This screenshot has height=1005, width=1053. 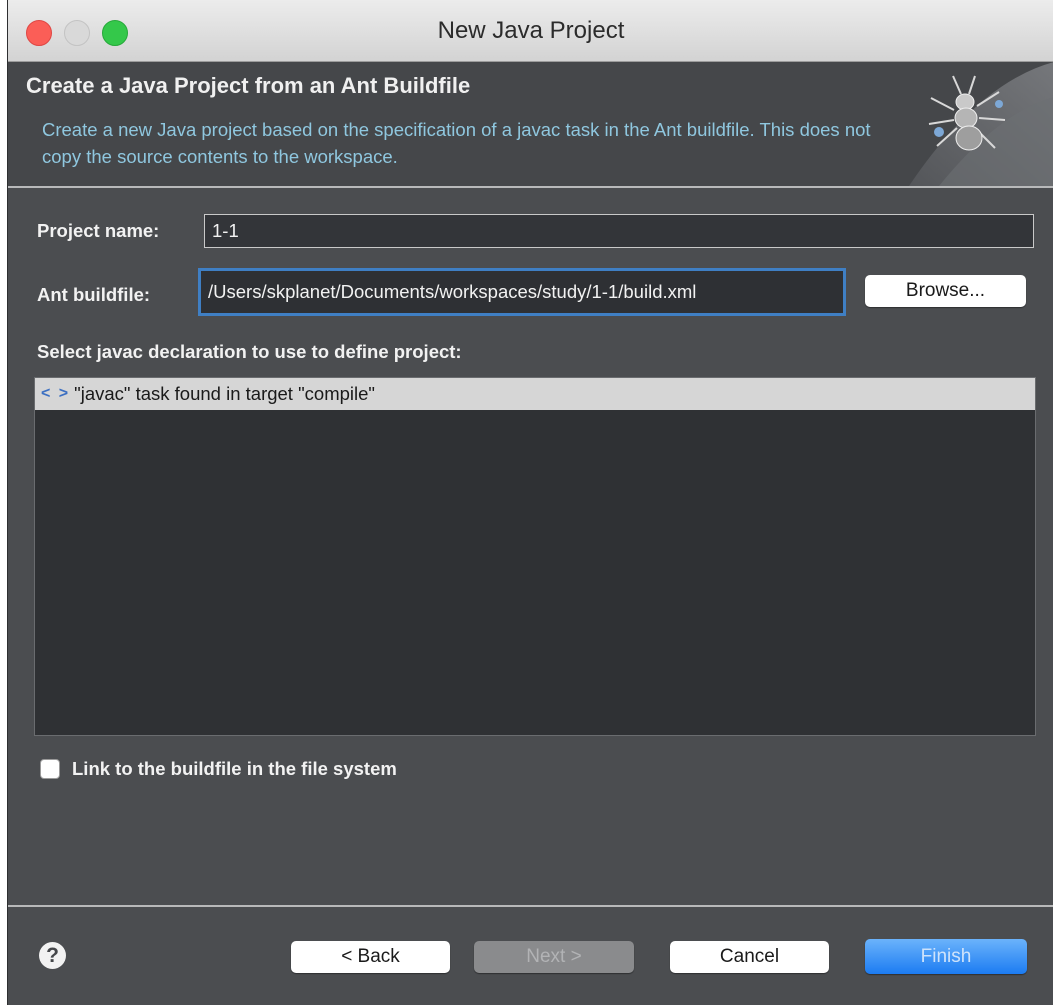 I want to click on window-title: New Java Project, so click(x=531, y=30).